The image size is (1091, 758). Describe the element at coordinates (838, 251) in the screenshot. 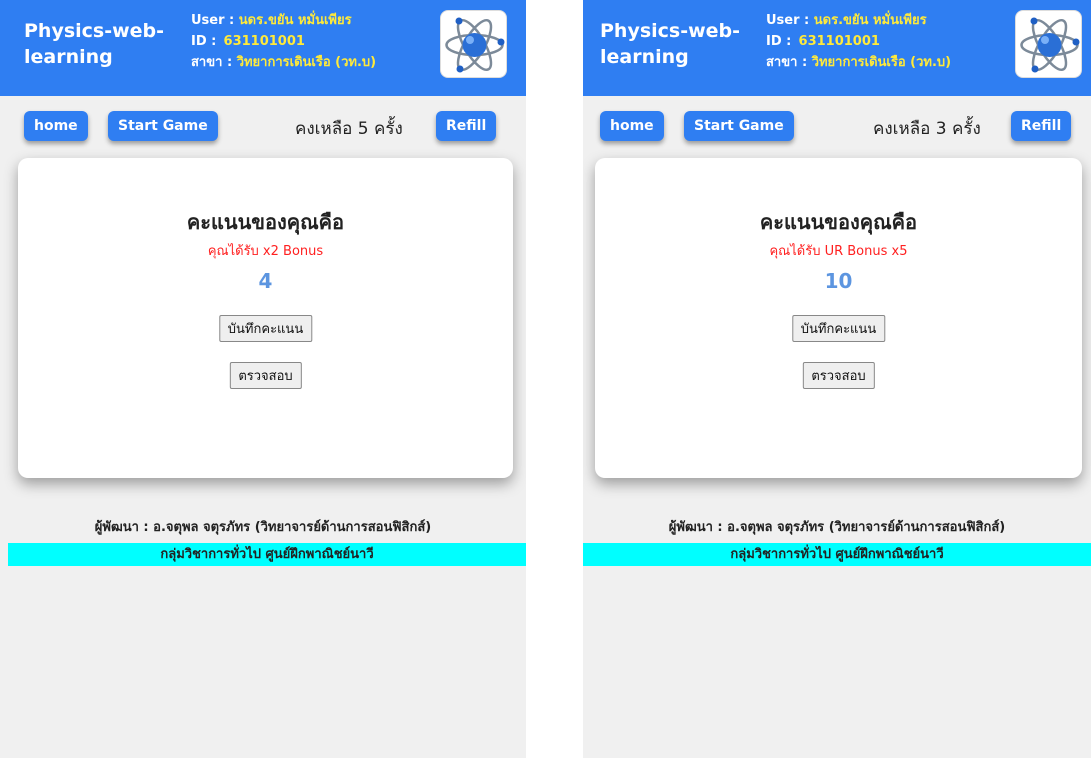

I see `bonus-text: คุณได้รับ UR Bonus x5` at that location.